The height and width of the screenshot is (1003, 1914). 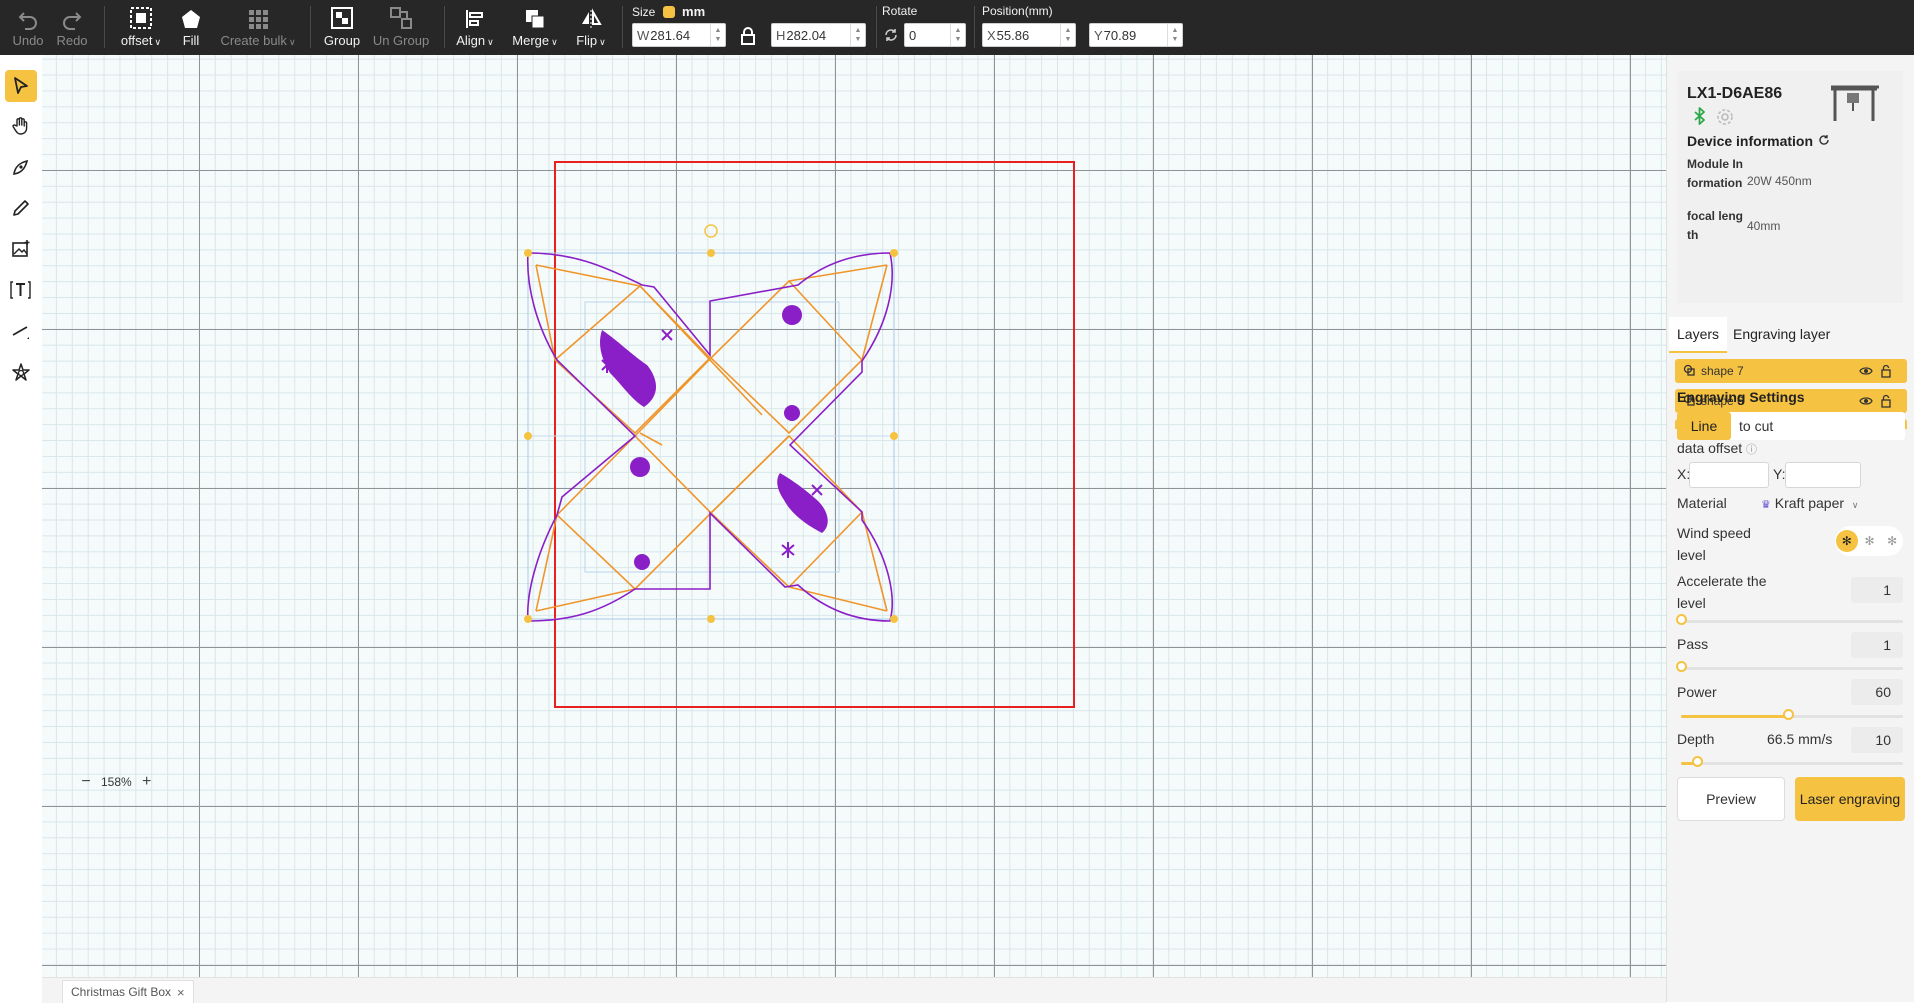 I want to click on offset-button: offset ∨, so click(x=141, y=27).